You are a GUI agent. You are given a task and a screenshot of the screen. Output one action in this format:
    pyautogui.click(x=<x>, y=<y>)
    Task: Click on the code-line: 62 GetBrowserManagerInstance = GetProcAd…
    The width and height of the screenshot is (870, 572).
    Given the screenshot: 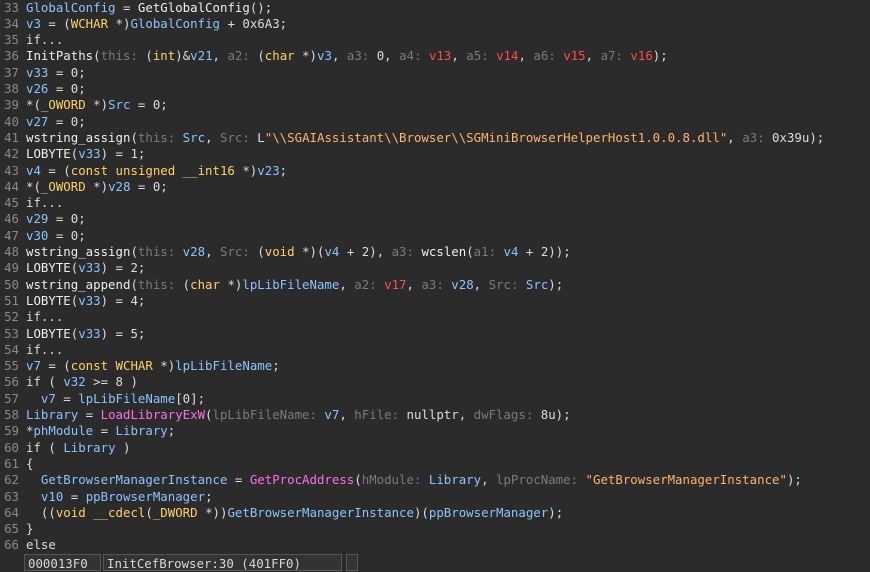 What is the action you would take?
    pyautogui.click(x=435, y=480)
    